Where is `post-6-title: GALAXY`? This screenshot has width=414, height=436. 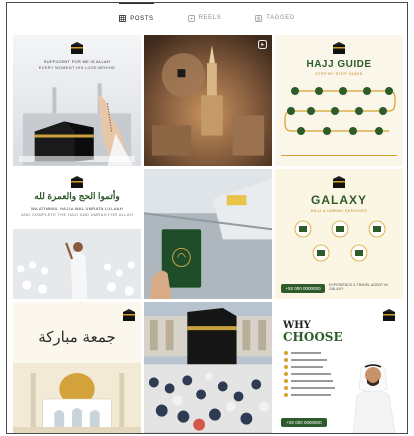
post-6-title: GALAXY is located at coordinates (338, 199).